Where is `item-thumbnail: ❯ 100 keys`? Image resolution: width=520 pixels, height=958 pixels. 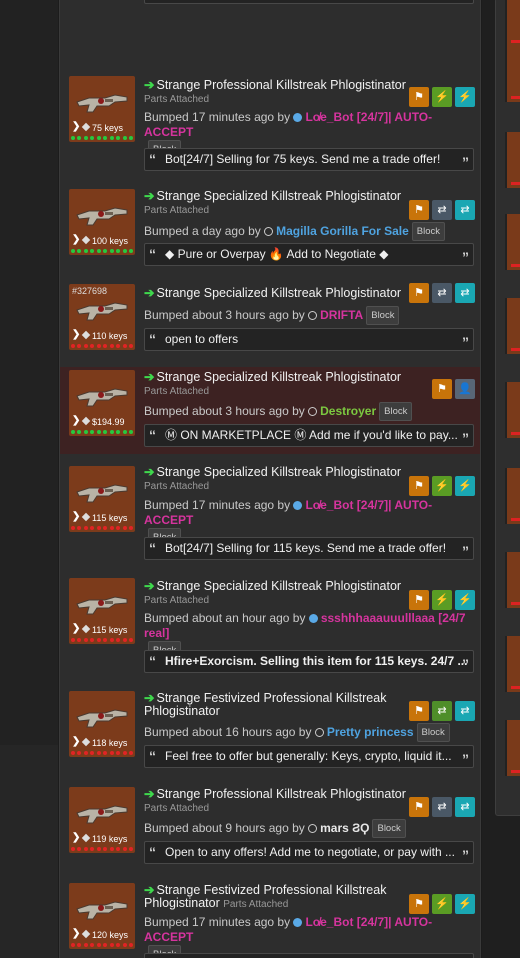 item-thumbnail: ❯ 100 keys is located at coordinates (102, 222).